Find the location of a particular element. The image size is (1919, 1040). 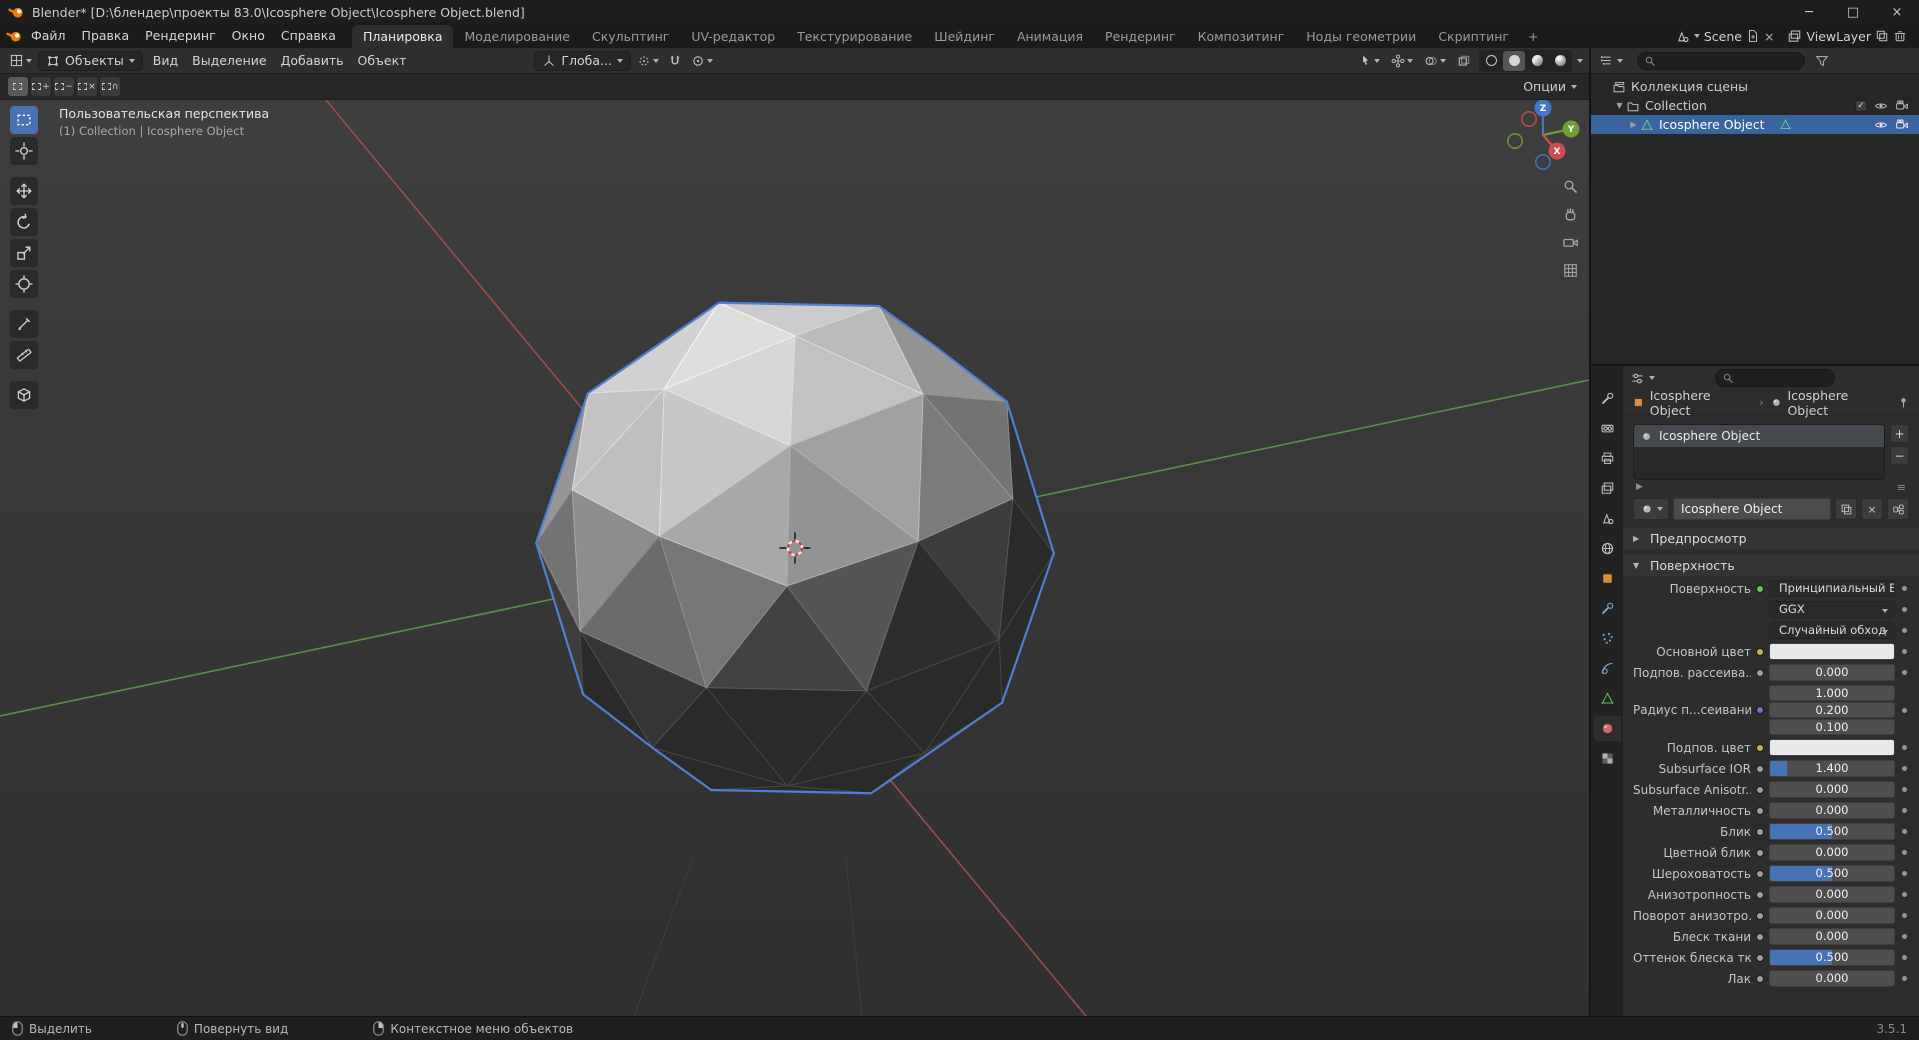

node-editor-button is located at coordinates (1898, 509).